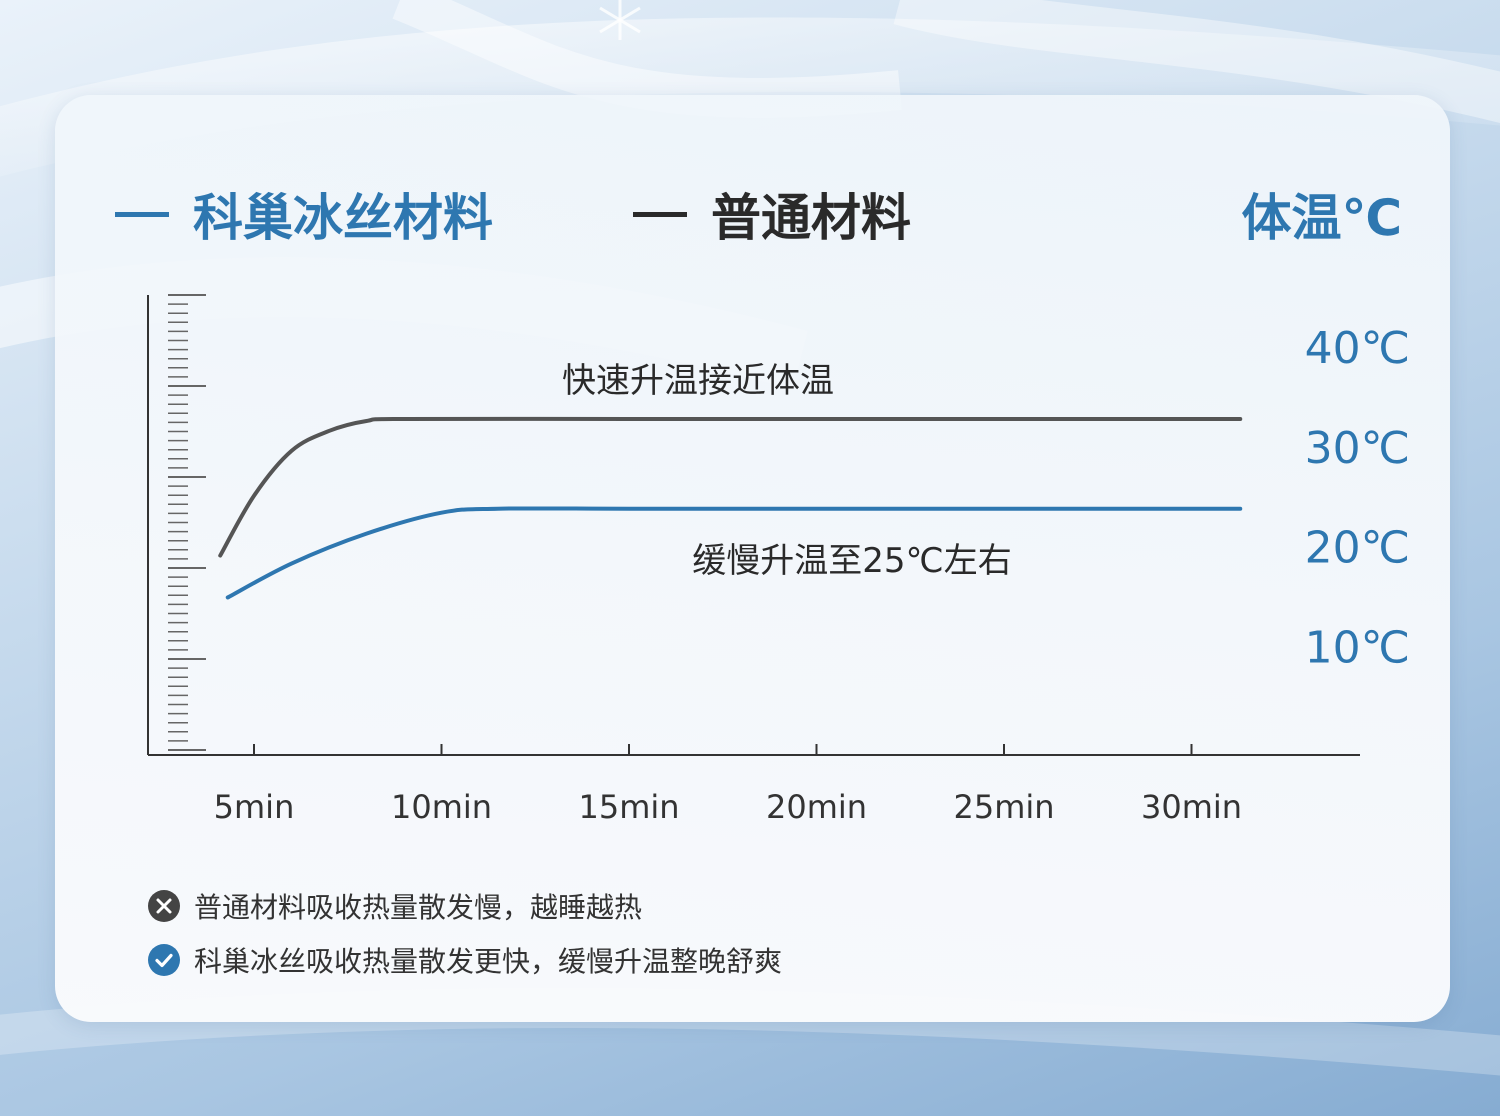 This screenshot has height=1116, width=1500. Describe the element at coordinates (441, 807) in the screenshot. I see `x-tick-label: 10min` at that location.